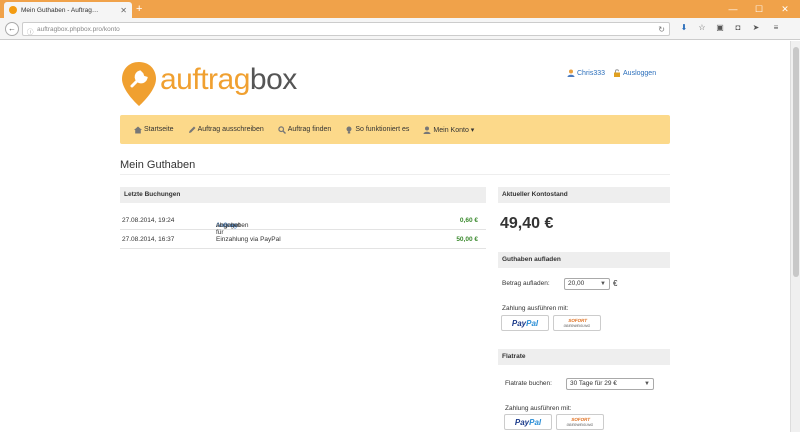 The image size is (800, 432). What do you see at coordinates (13, 10) in the screenshot?
I see `favicon-icon` at bounding box center [13, 10].